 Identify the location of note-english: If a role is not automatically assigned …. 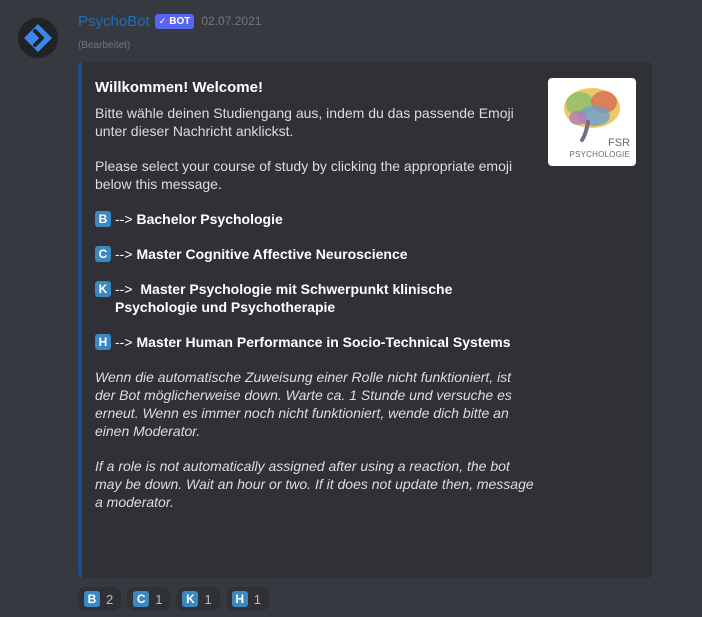
(314, 484).